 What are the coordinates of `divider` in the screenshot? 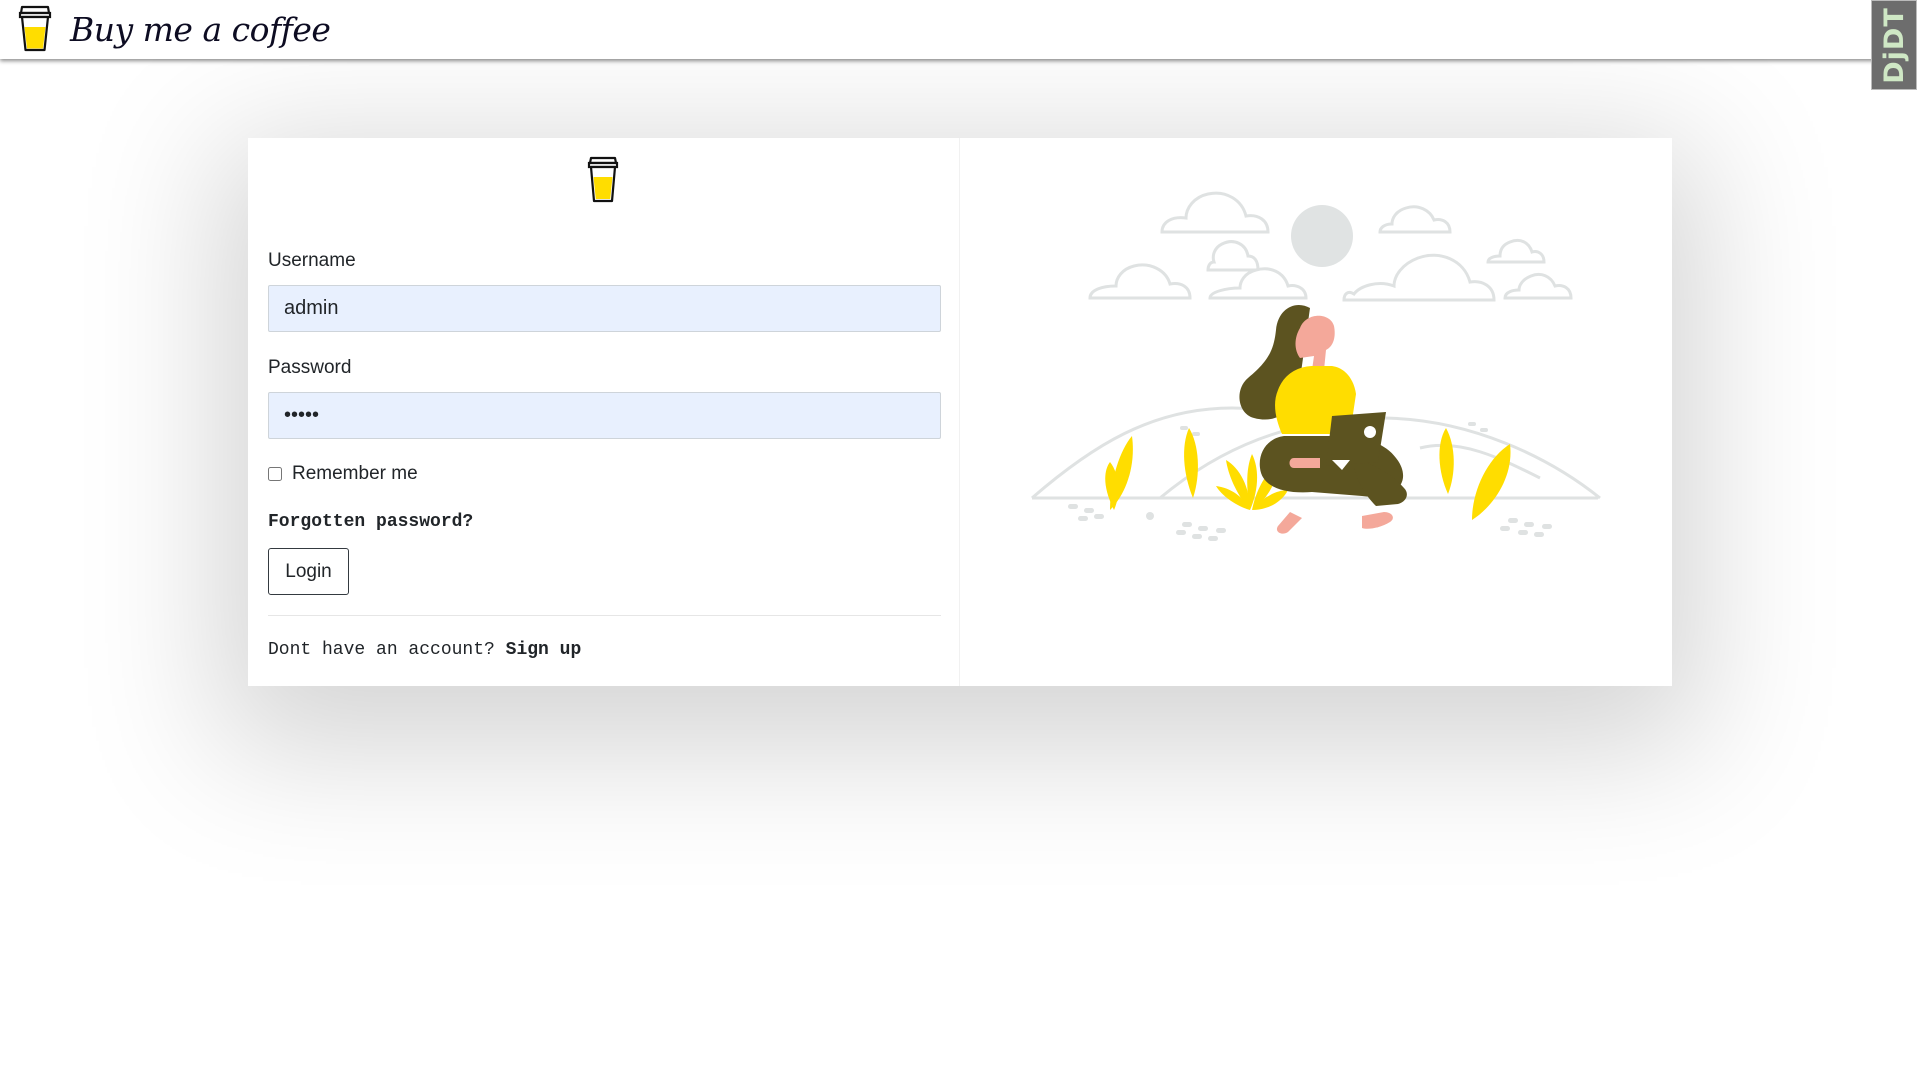 It's located at (604, 615).